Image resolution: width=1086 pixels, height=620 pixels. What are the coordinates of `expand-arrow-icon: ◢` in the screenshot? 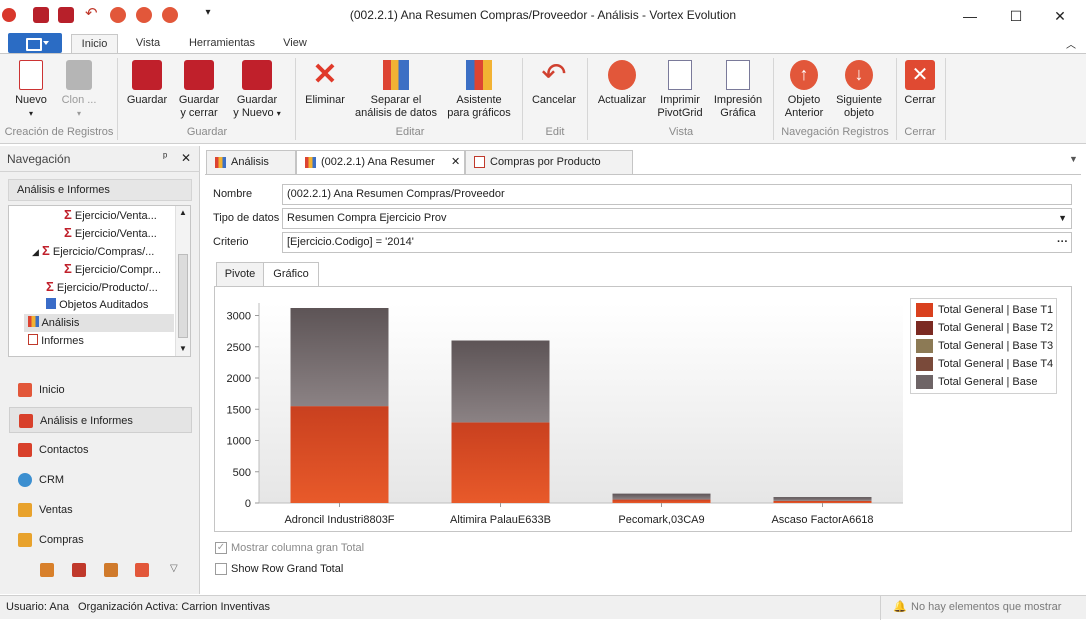 It's located at (35, 252).